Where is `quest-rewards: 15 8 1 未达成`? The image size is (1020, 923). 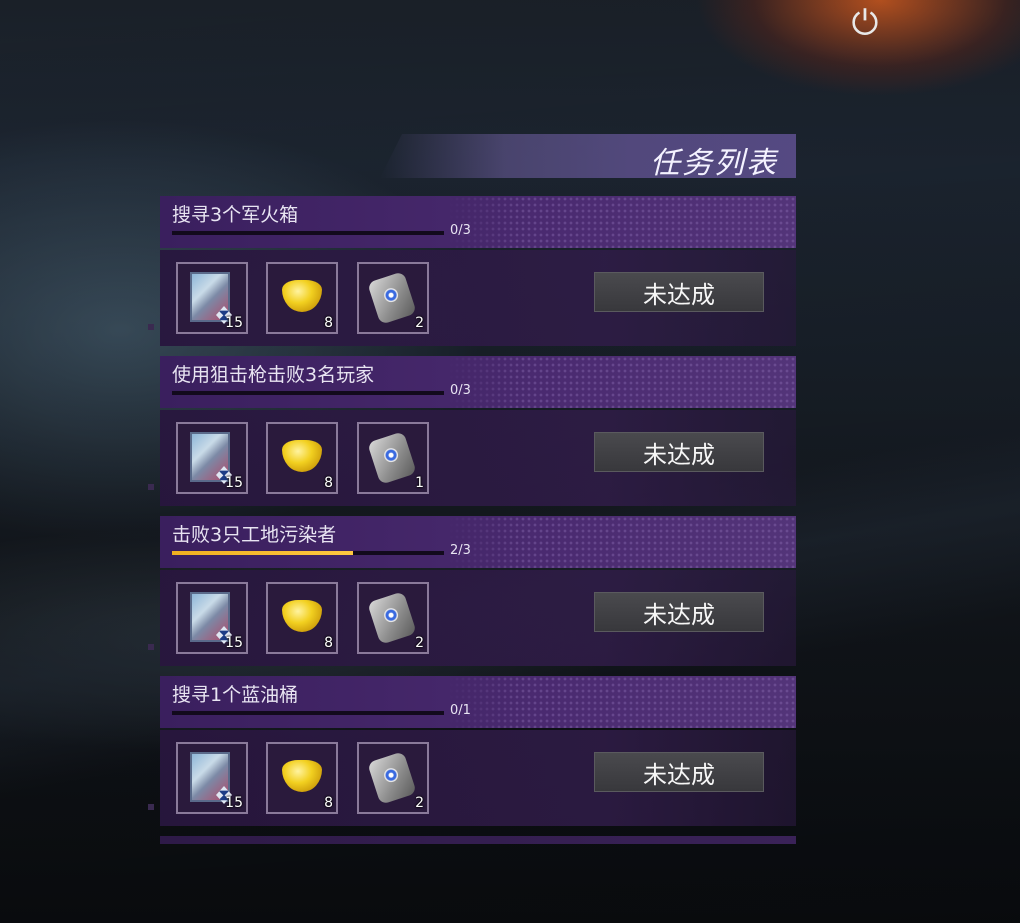 quest-rewards: 15 8 1 未达成 is located at coordinates (472, 458).